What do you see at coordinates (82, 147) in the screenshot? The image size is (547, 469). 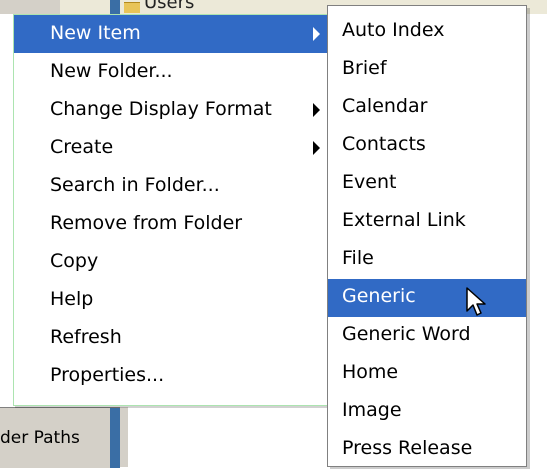 I see `menu-item-label: Create` at bounding box center [82, 147].